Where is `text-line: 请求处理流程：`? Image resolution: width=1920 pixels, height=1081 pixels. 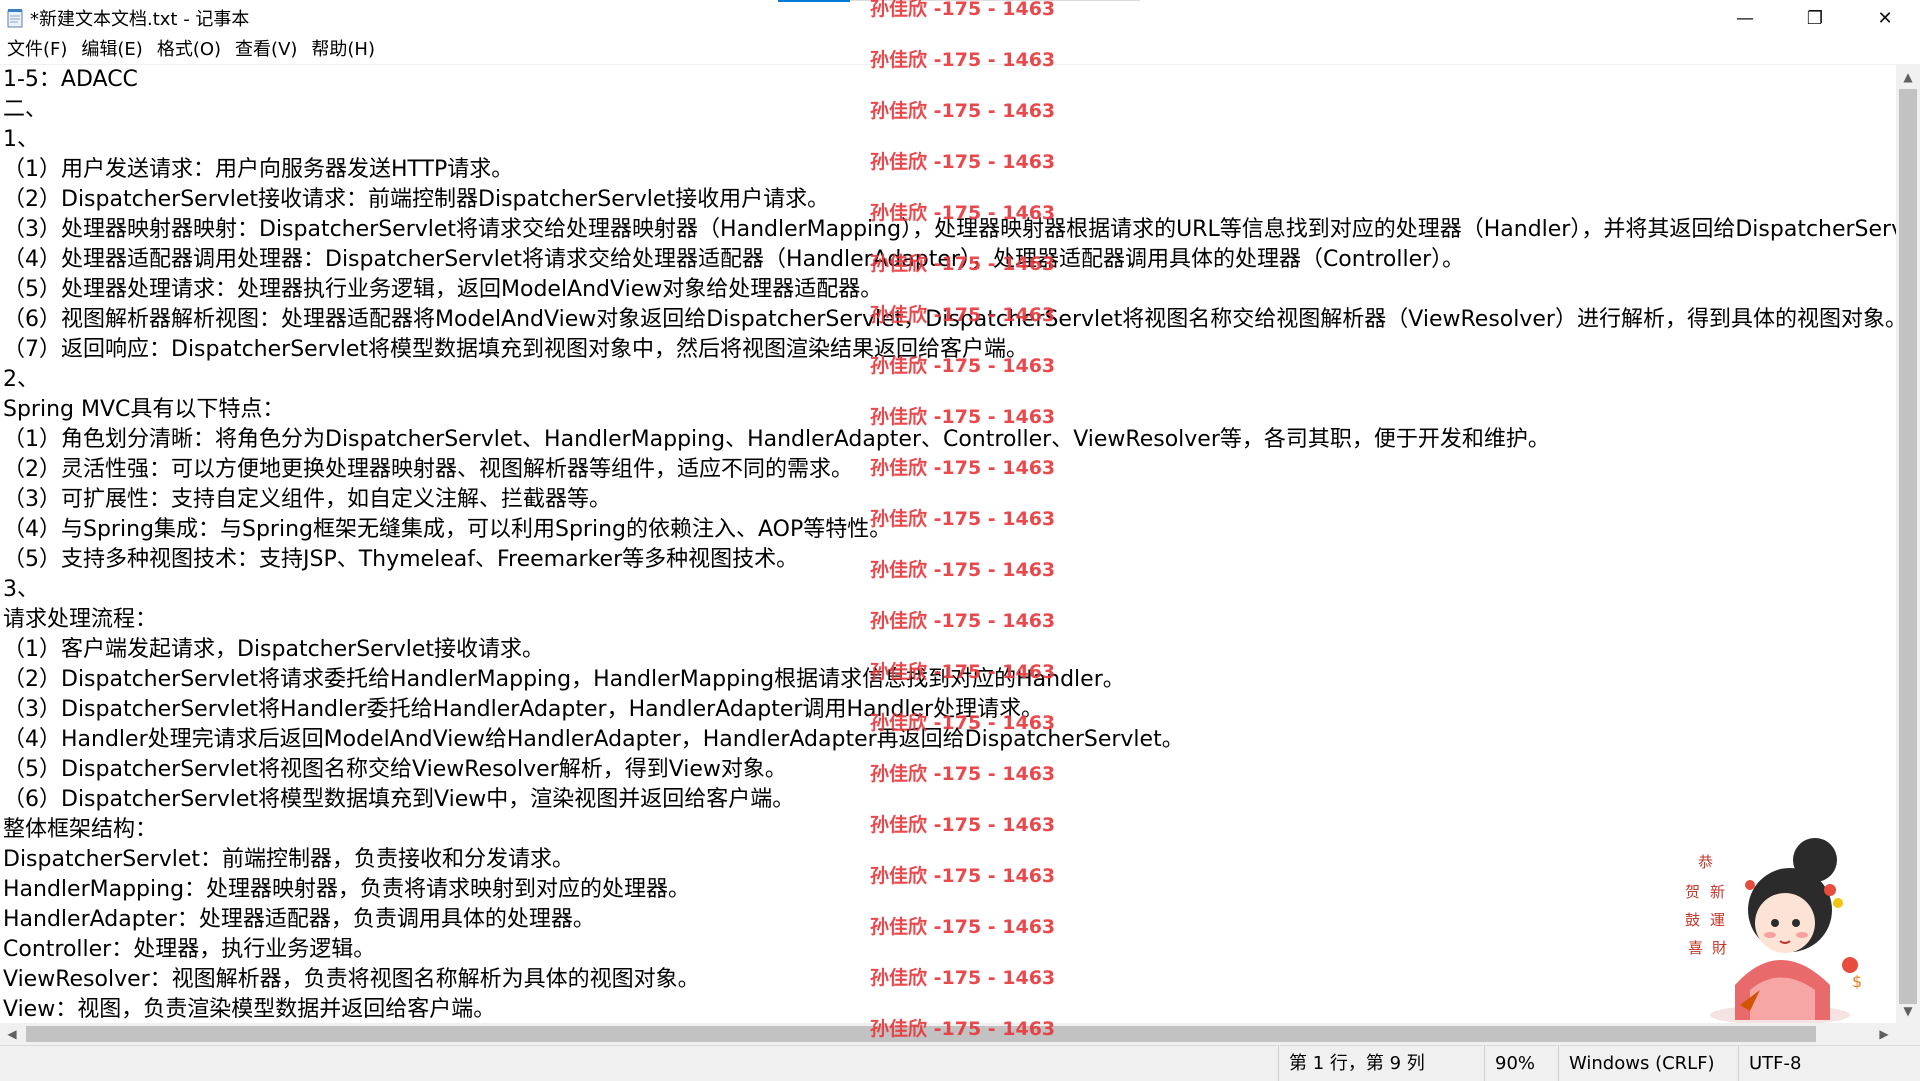
text-line: 请求处理流程： is located at coordinates (80, 619).